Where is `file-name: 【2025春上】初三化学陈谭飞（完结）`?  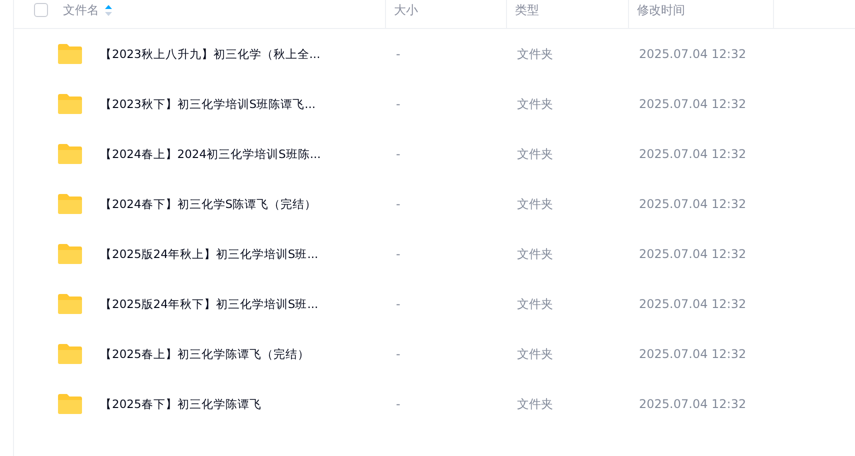
file-name: 【2025春上】初三化学陈谭飞（完结） is located at coordinates (205, 354).